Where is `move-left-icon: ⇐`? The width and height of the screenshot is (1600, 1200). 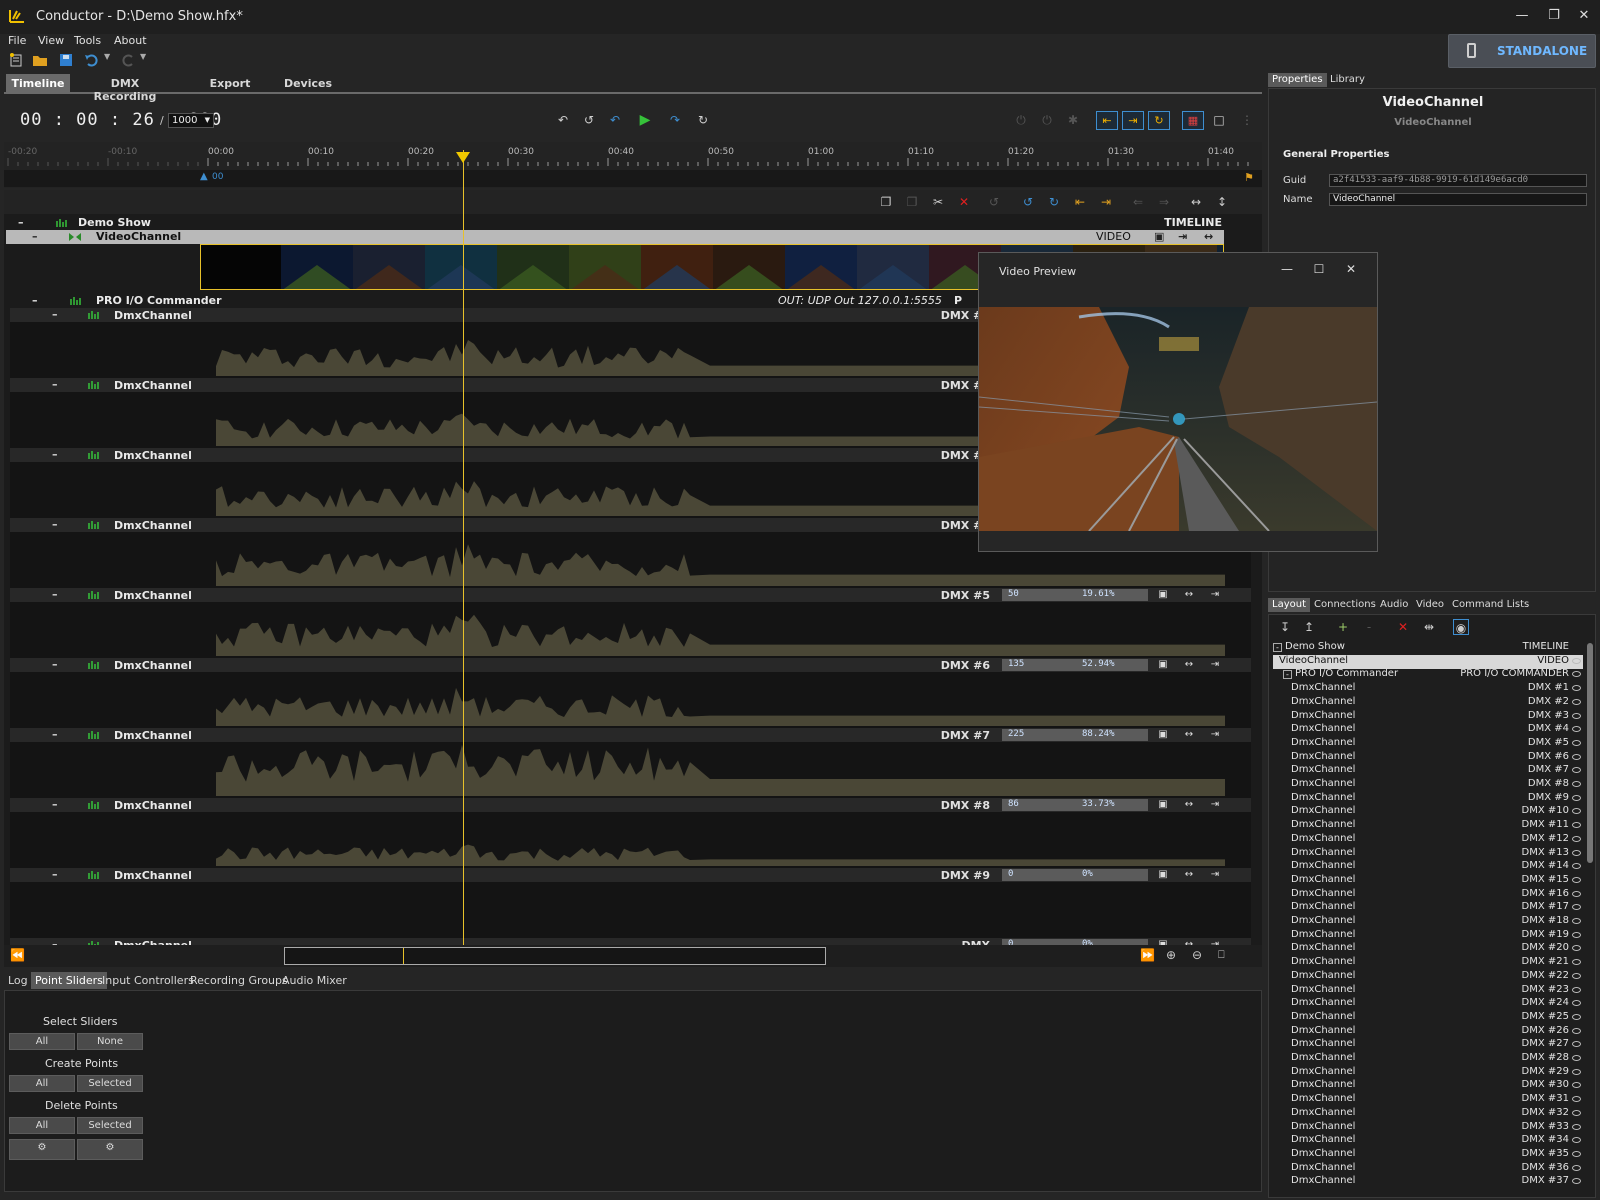
move-left-icon: ⇐ is located at coordinates (1138, 202).